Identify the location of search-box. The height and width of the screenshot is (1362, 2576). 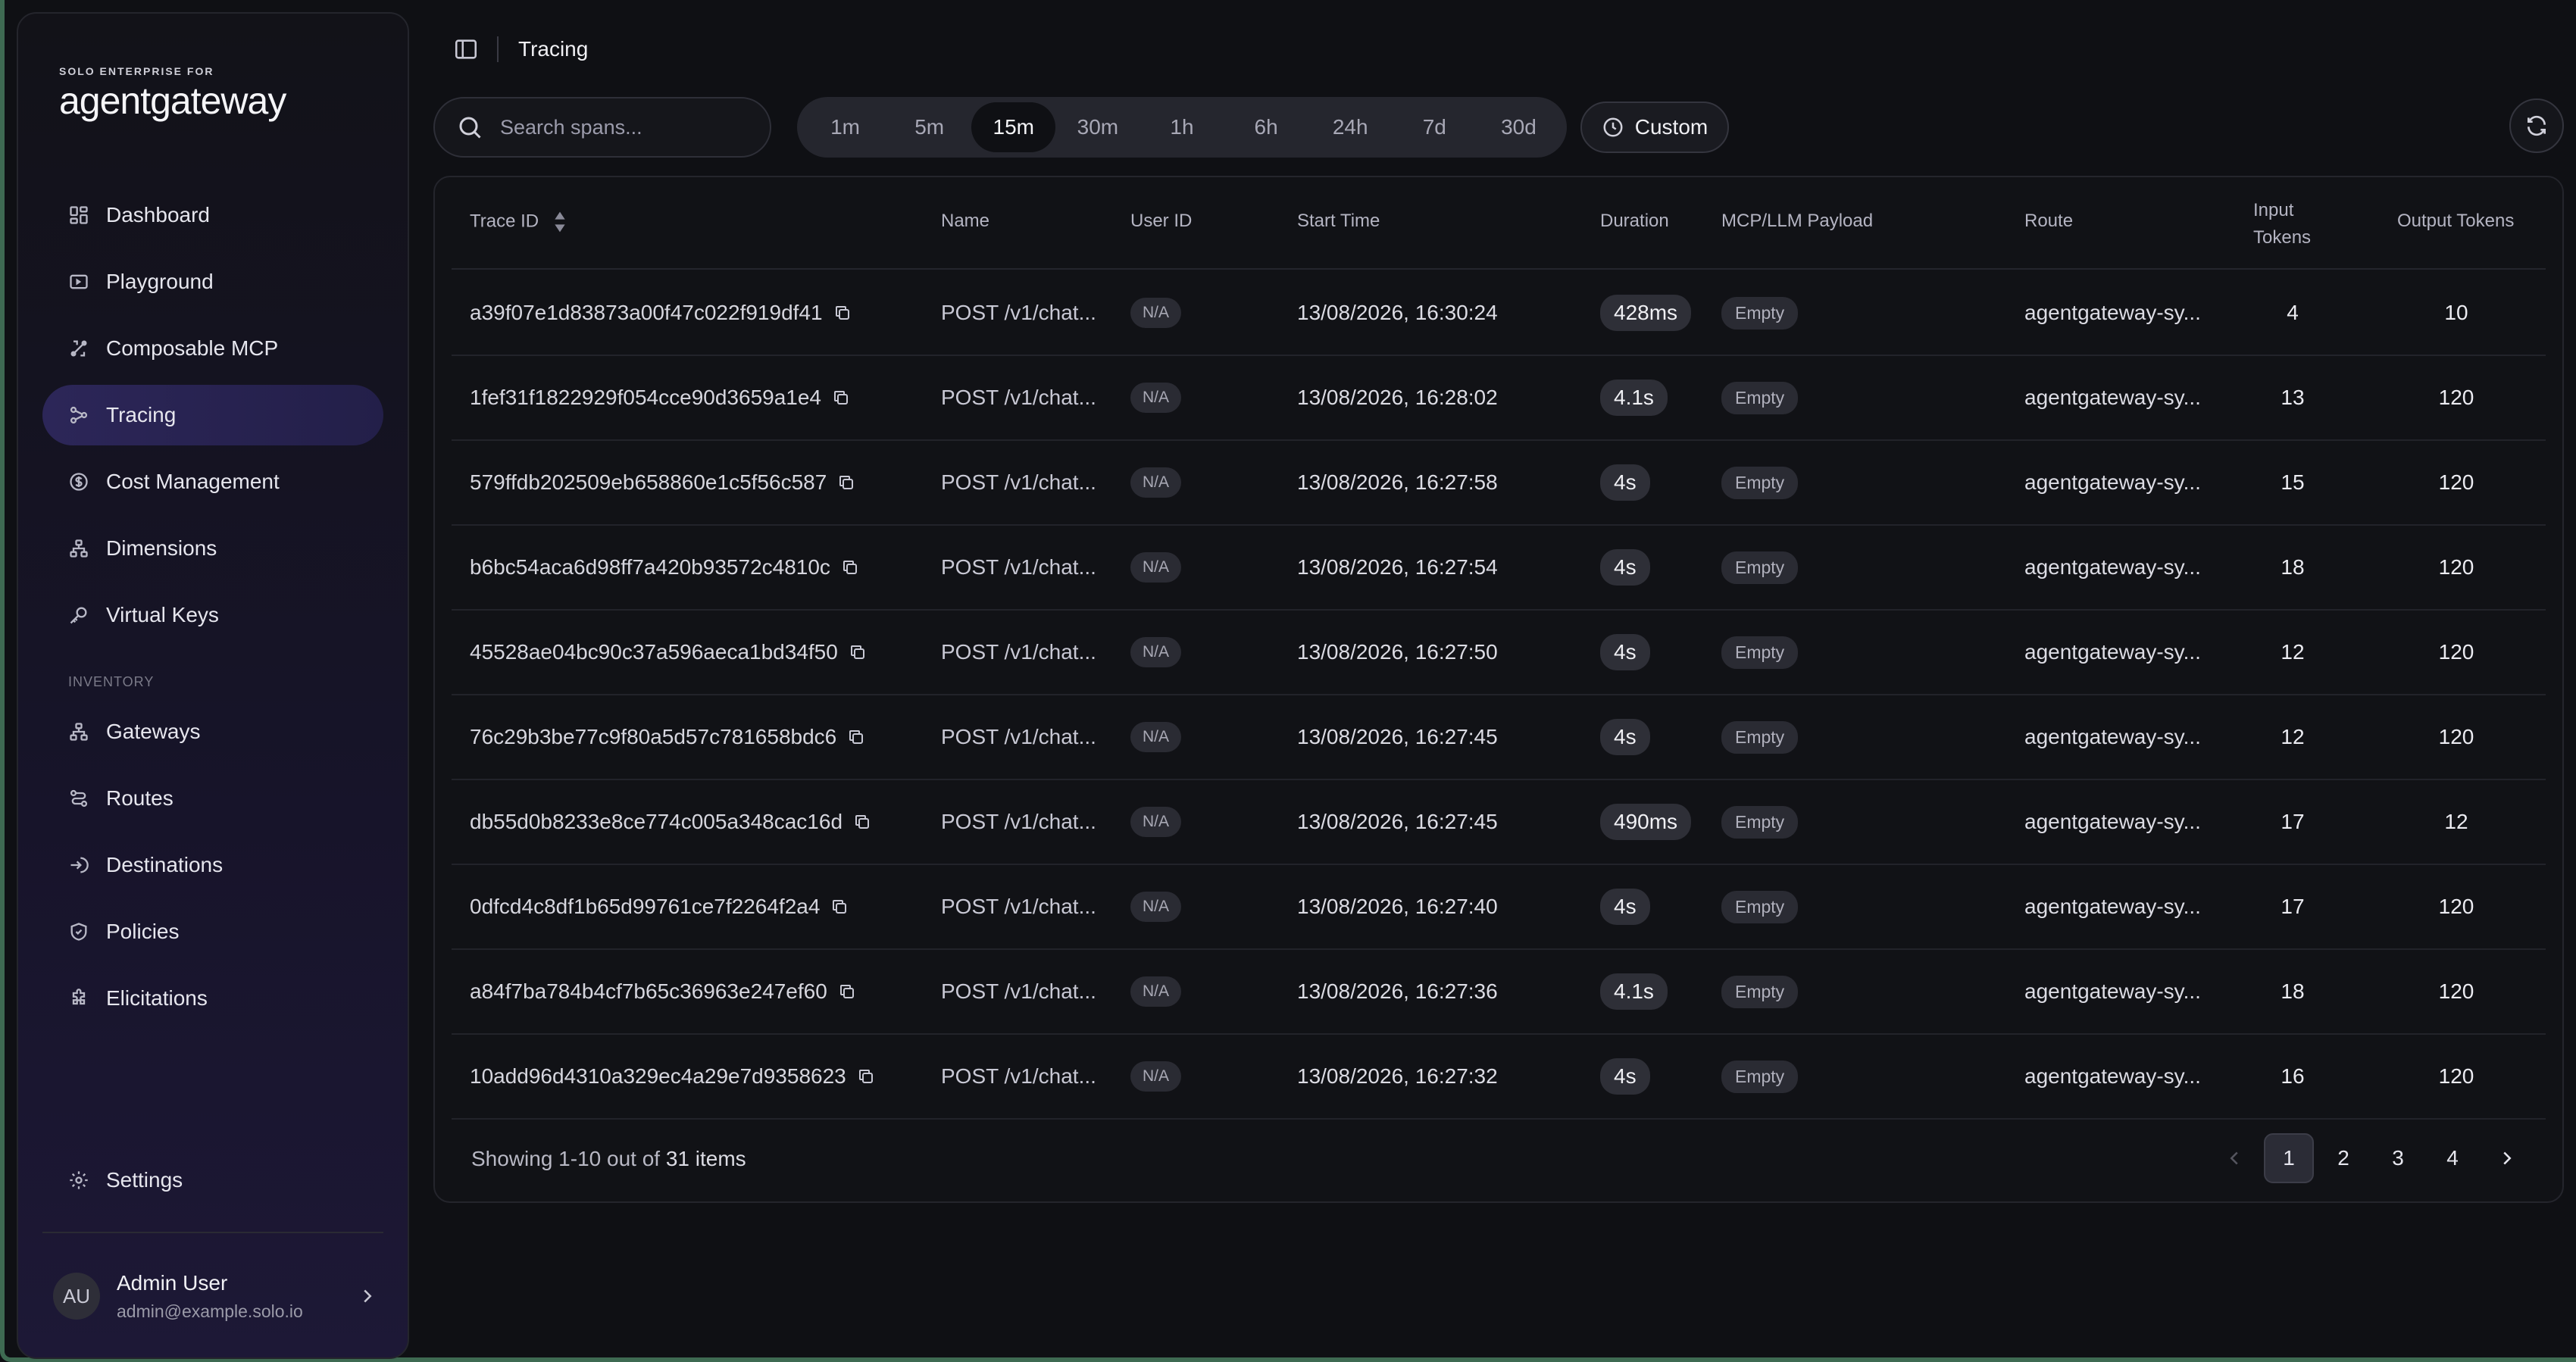
(602, 128).